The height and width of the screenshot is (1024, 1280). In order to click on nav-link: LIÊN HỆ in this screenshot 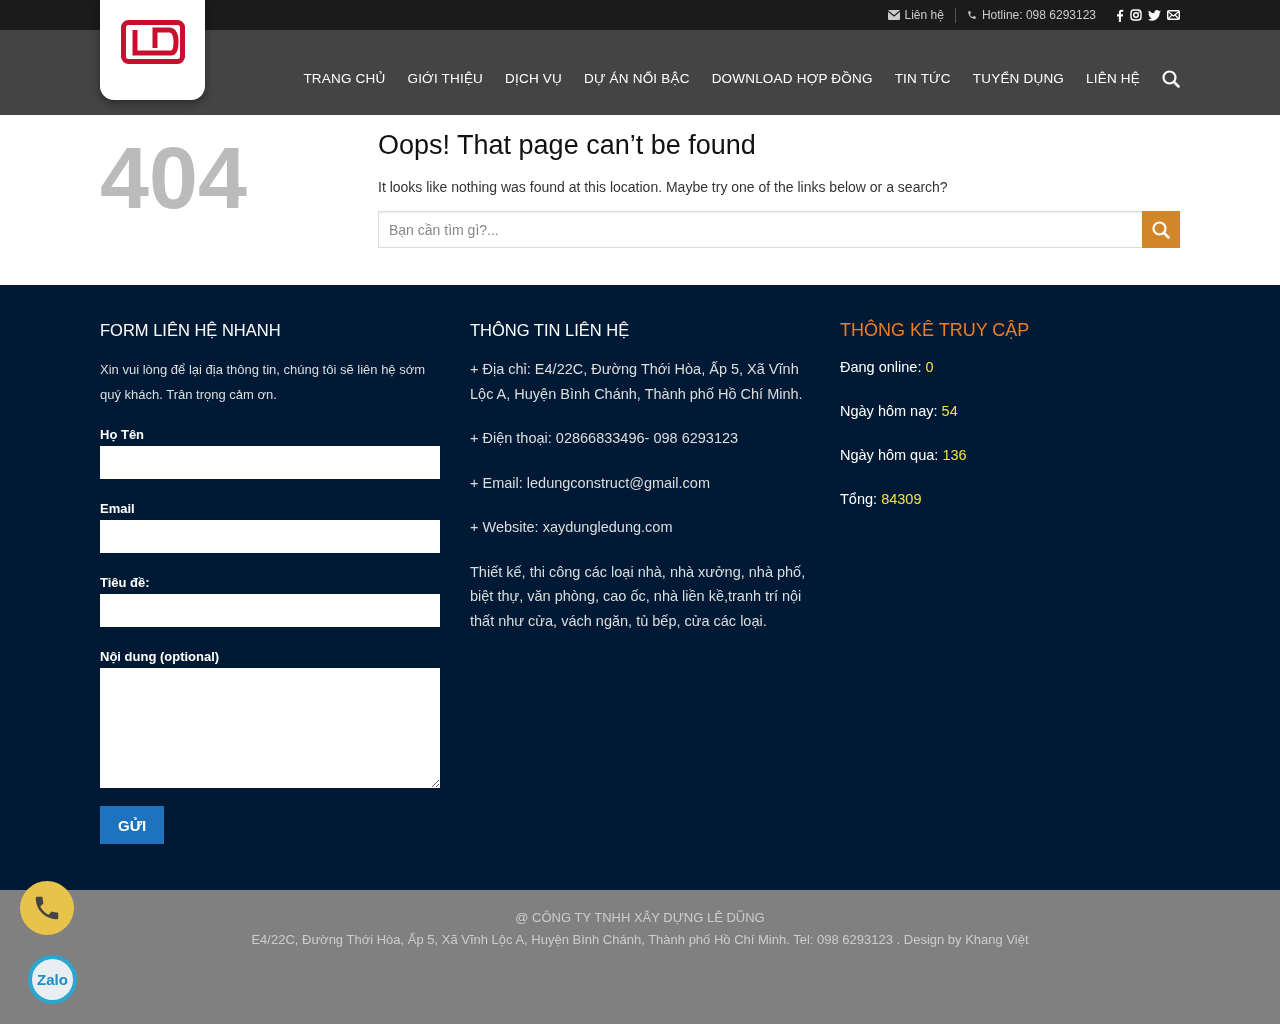, I will do `click(1113, 78)`.